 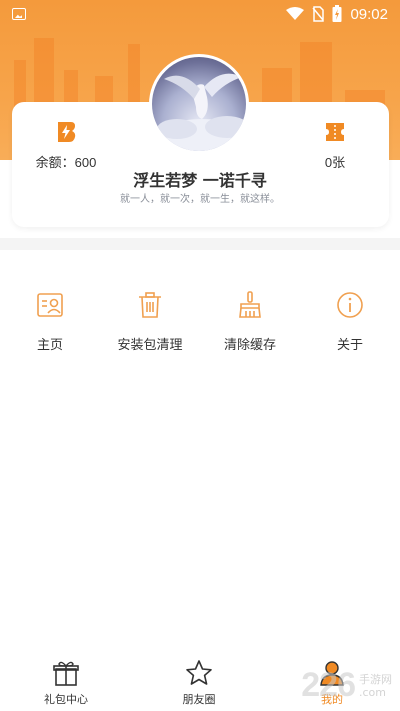 What do you see at coordinates (335, 132) in the screenshot?
I see `ticket-icon` at bounding box center [335, 132].